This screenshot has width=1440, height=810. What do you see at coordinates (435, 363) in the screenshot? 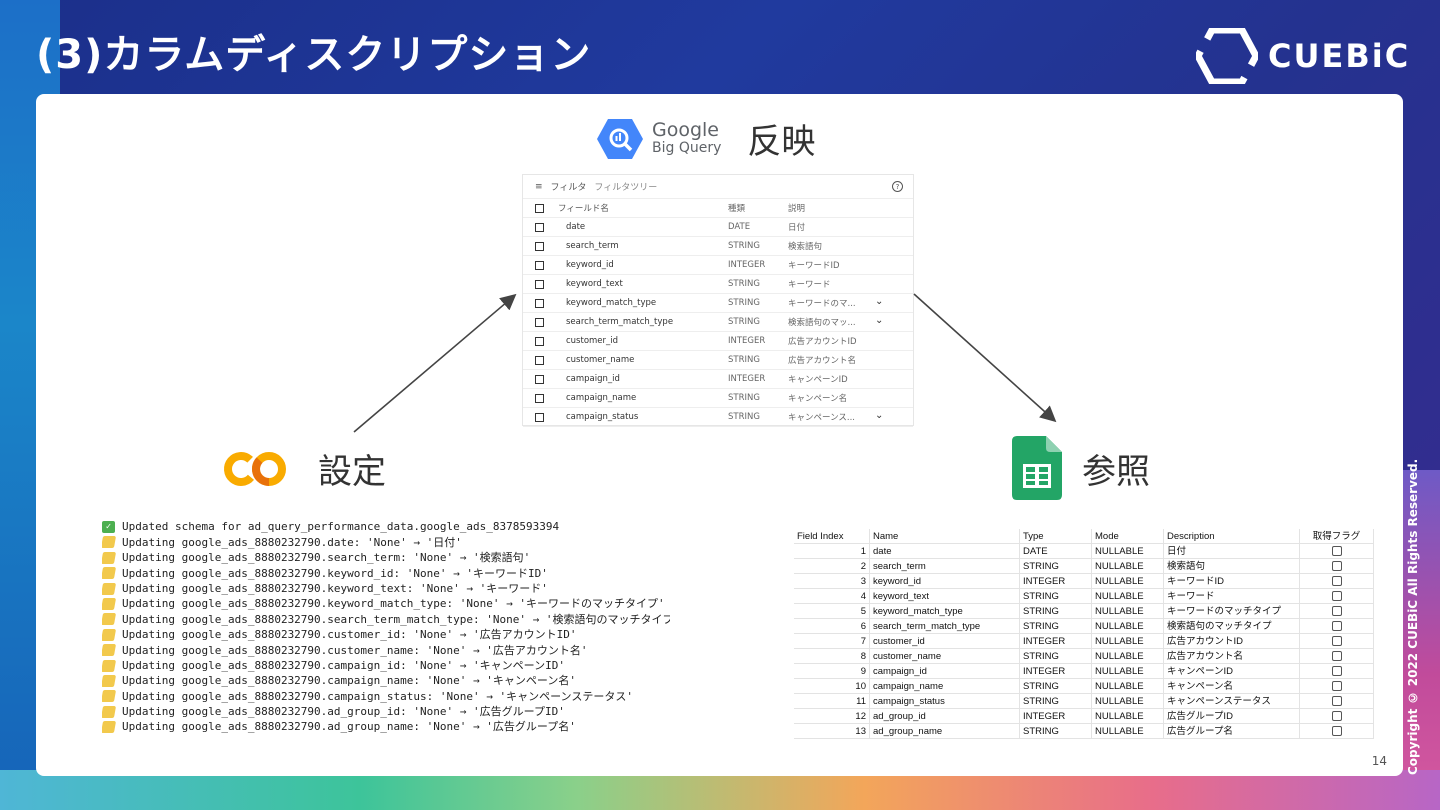
I see `arrow-colab-to-bigquery` at bounding box center [435, 363].